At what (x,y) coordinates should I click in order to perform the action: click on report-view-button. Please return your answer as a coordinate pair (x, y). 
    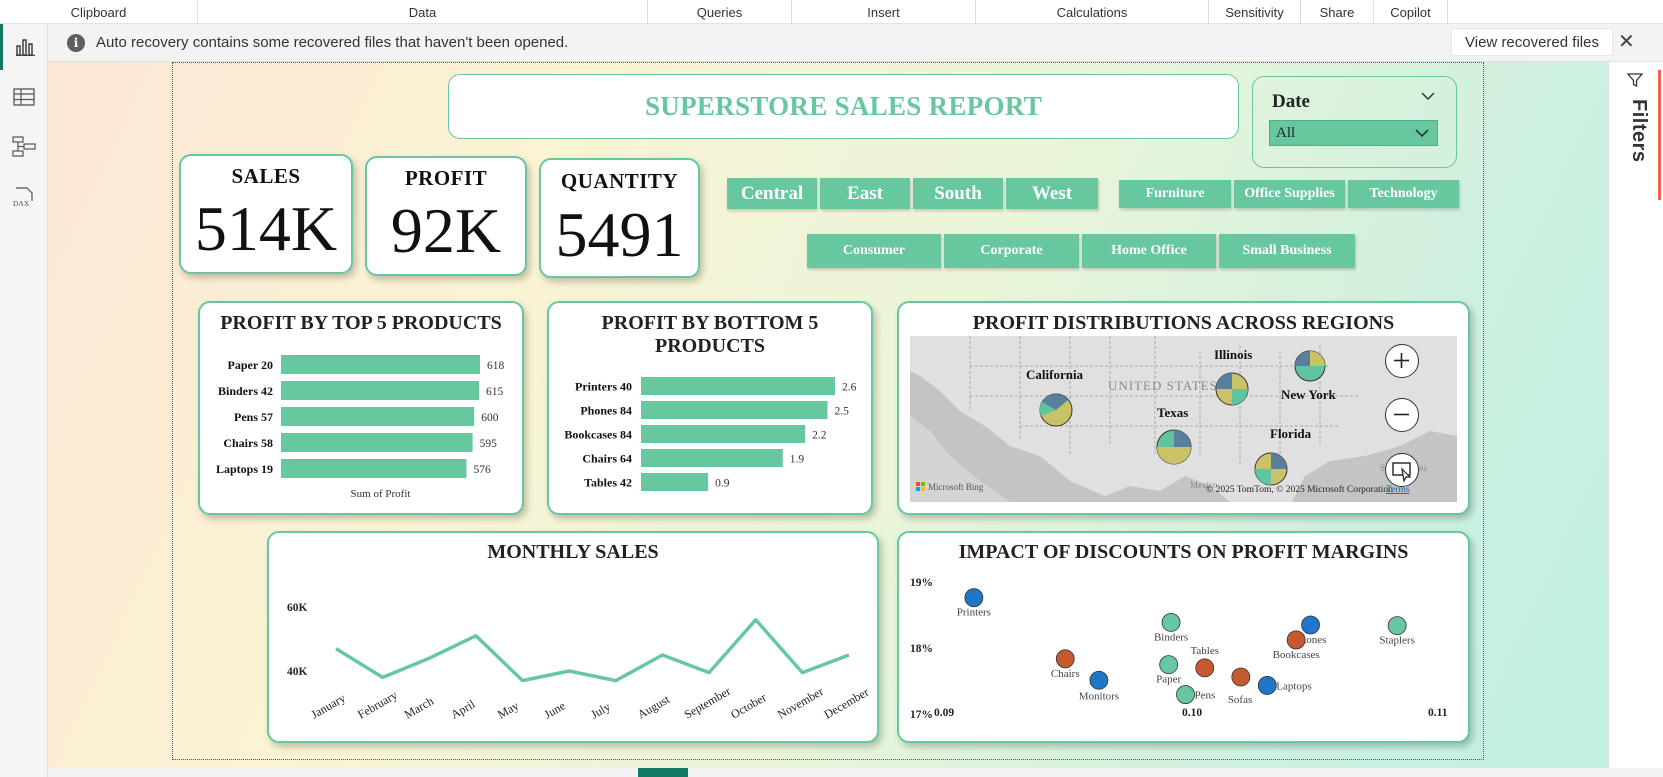
    Looking at the image, I should click on (24, 47).